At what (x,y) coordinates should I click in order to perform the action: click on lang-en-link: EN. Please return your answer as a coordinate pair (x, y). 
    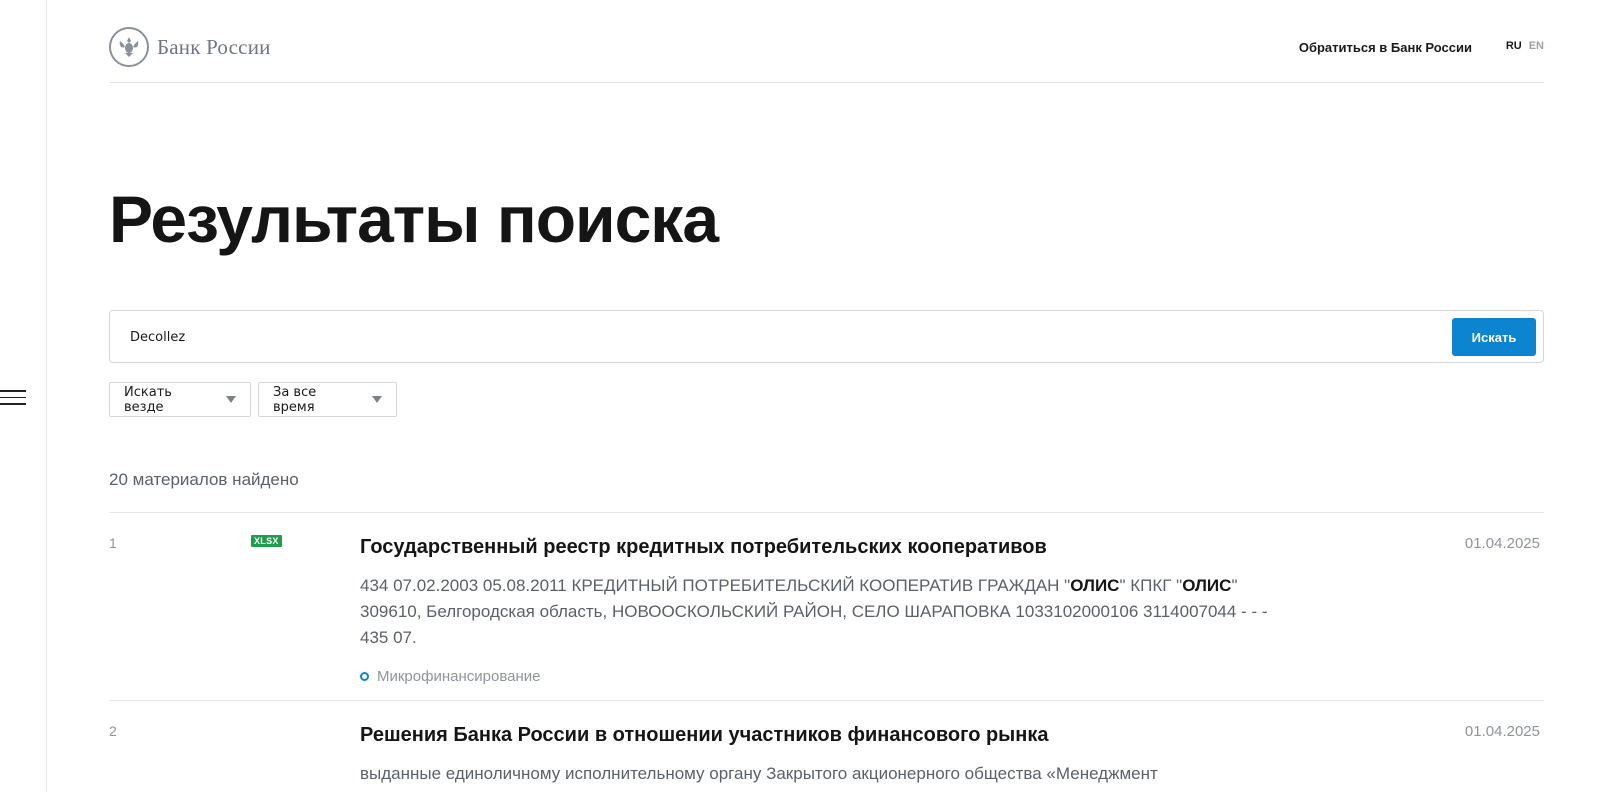
    Looking at the image, I should click on (1536, 46).